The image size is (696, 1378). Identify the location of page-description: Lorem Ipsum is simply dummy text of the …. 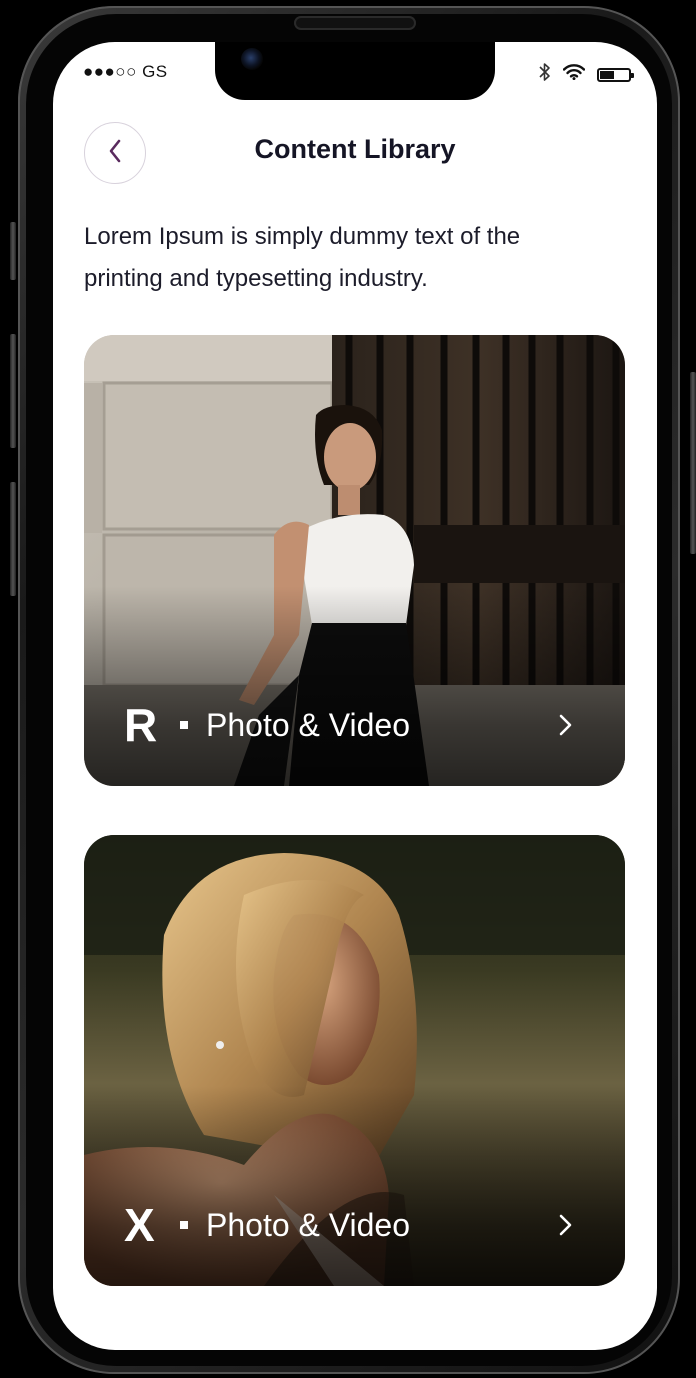
(302, 257).